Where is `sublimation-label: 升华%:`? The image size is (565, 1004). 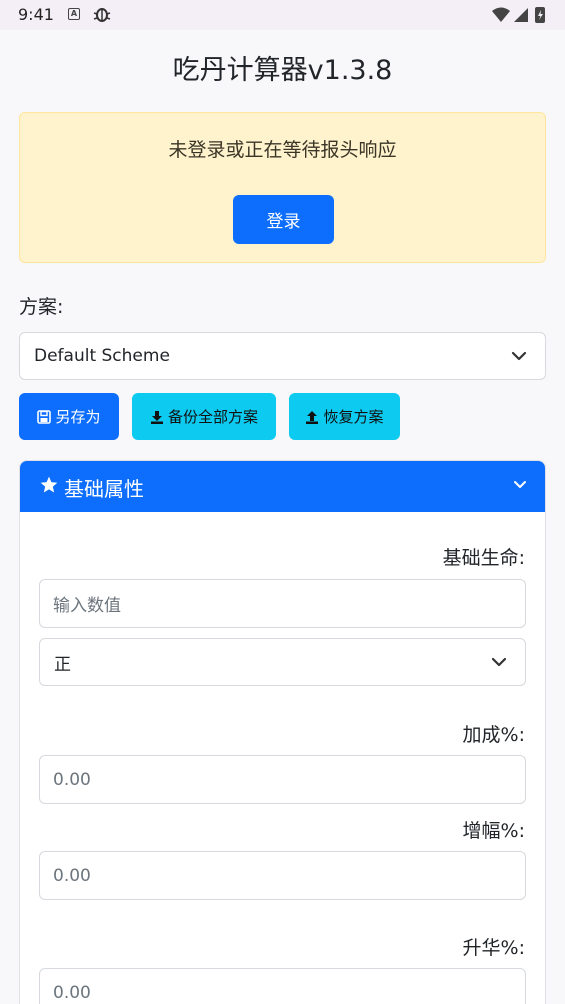
sublimation-label: 升华%: is located at coordinates (493, 948).